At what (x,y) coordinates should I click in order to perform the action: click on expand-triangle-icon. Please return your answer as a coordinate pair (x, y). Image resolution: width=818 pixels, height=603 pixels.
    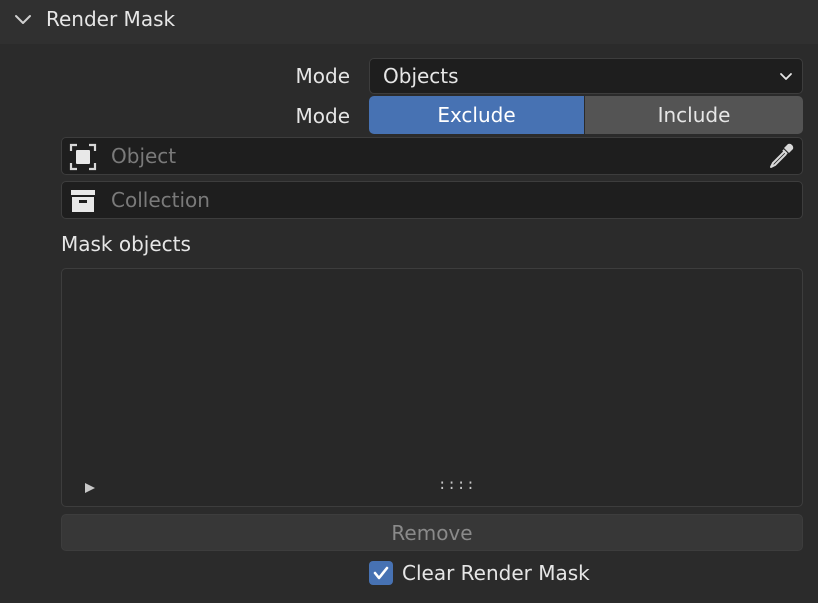
    Looking at the image, I should click on (90, 488).